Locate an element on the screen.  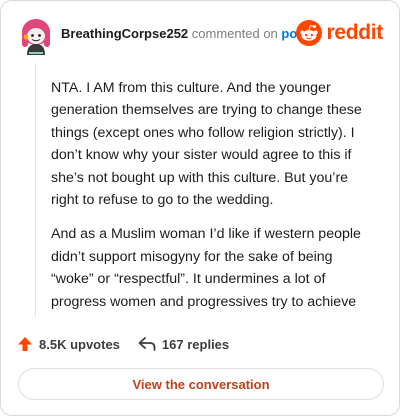
upvotes-count: 8.5K upvotes is located at coordinates (79, 344).